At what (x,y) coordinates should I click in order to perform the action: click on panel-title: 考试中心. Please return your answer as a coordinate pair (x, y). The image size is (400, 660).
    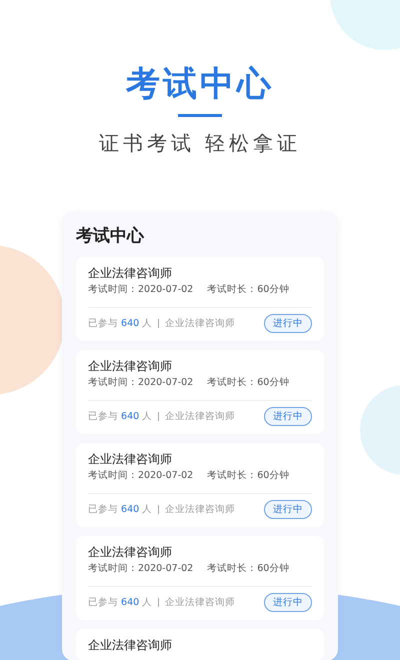
    Looking at the image, I should click on (111, 236).